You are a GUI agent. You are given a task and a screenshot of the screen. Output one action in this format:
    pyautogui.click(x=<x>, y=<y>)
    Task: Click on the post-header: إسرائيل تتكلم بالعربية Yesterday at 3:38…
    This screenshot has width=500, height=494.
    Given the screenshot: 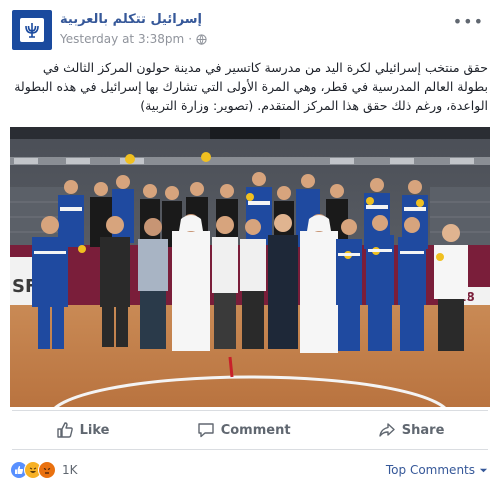 What is the action you would take?
    pyautogui.click(x=250, y=32)
    